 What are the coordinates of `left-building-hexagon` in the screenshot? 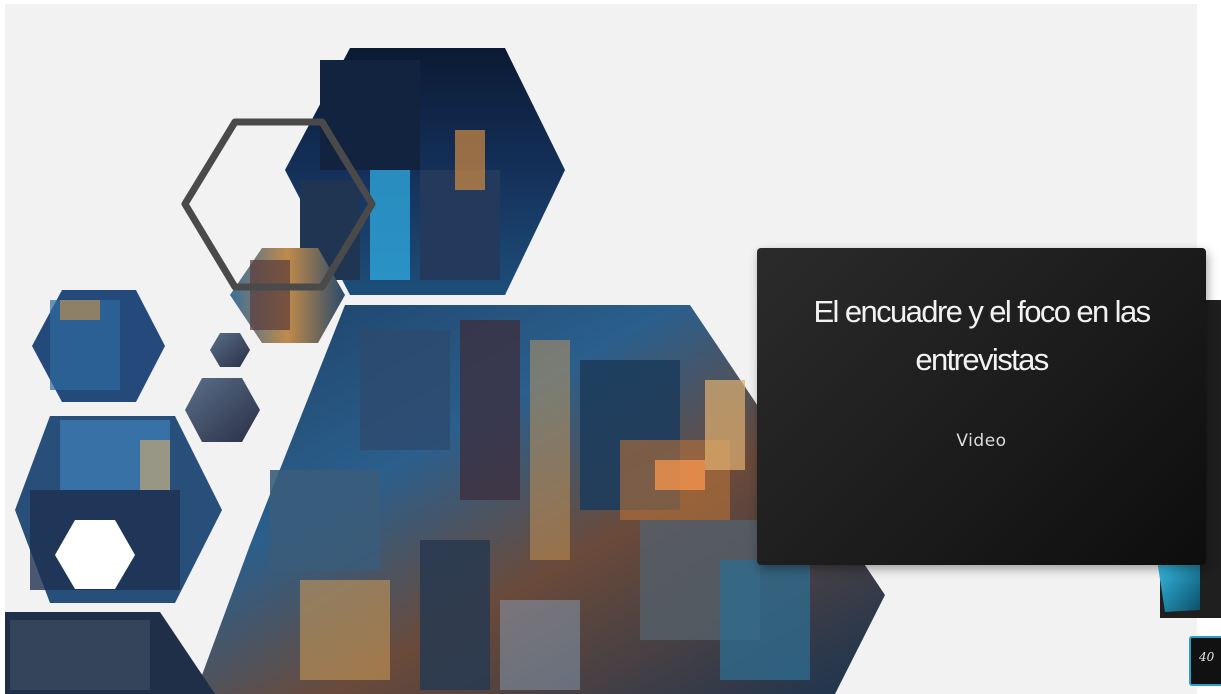 It's located at (98, 346).